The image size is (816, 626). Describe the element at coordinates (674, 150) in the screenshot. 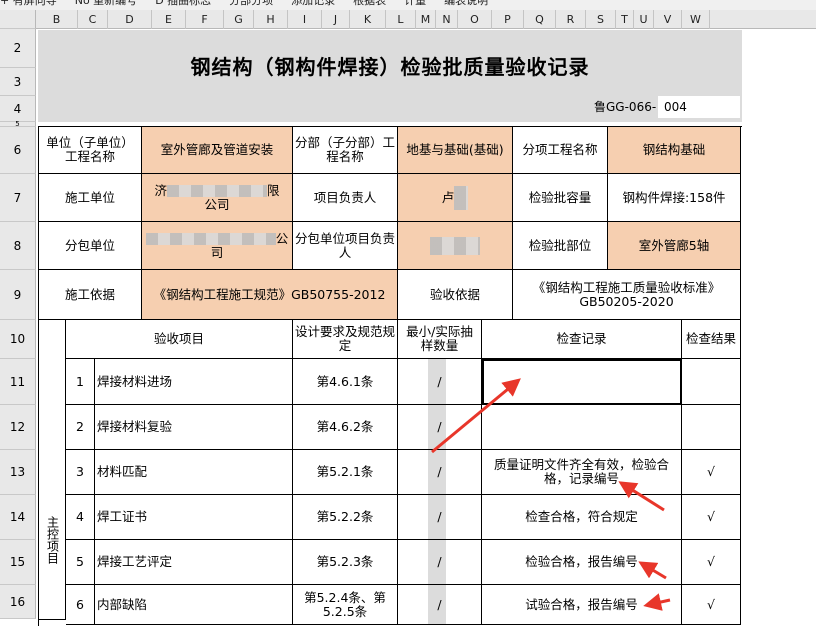

I see `sub-value: 钢结构基础` at that location.